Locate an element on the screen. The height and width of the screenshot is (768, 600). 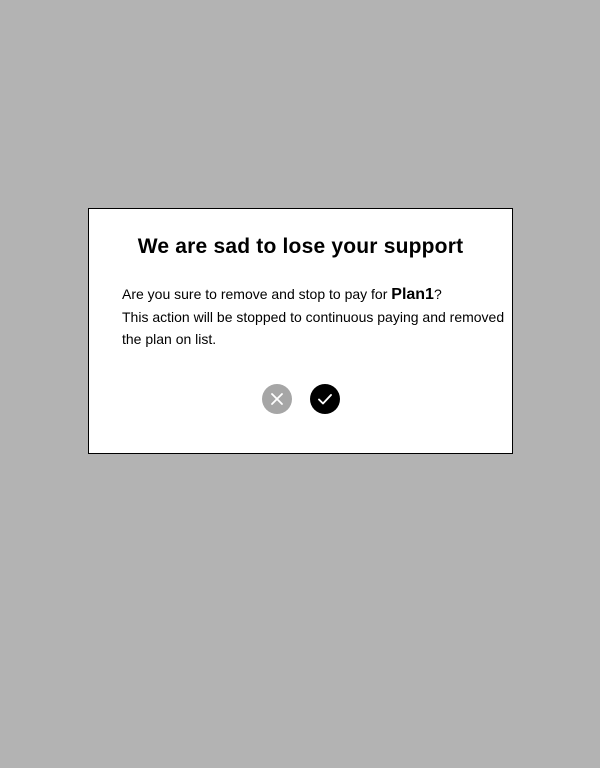
dialog-title: We are sad to lose your support is located at coordinates (300, 246).